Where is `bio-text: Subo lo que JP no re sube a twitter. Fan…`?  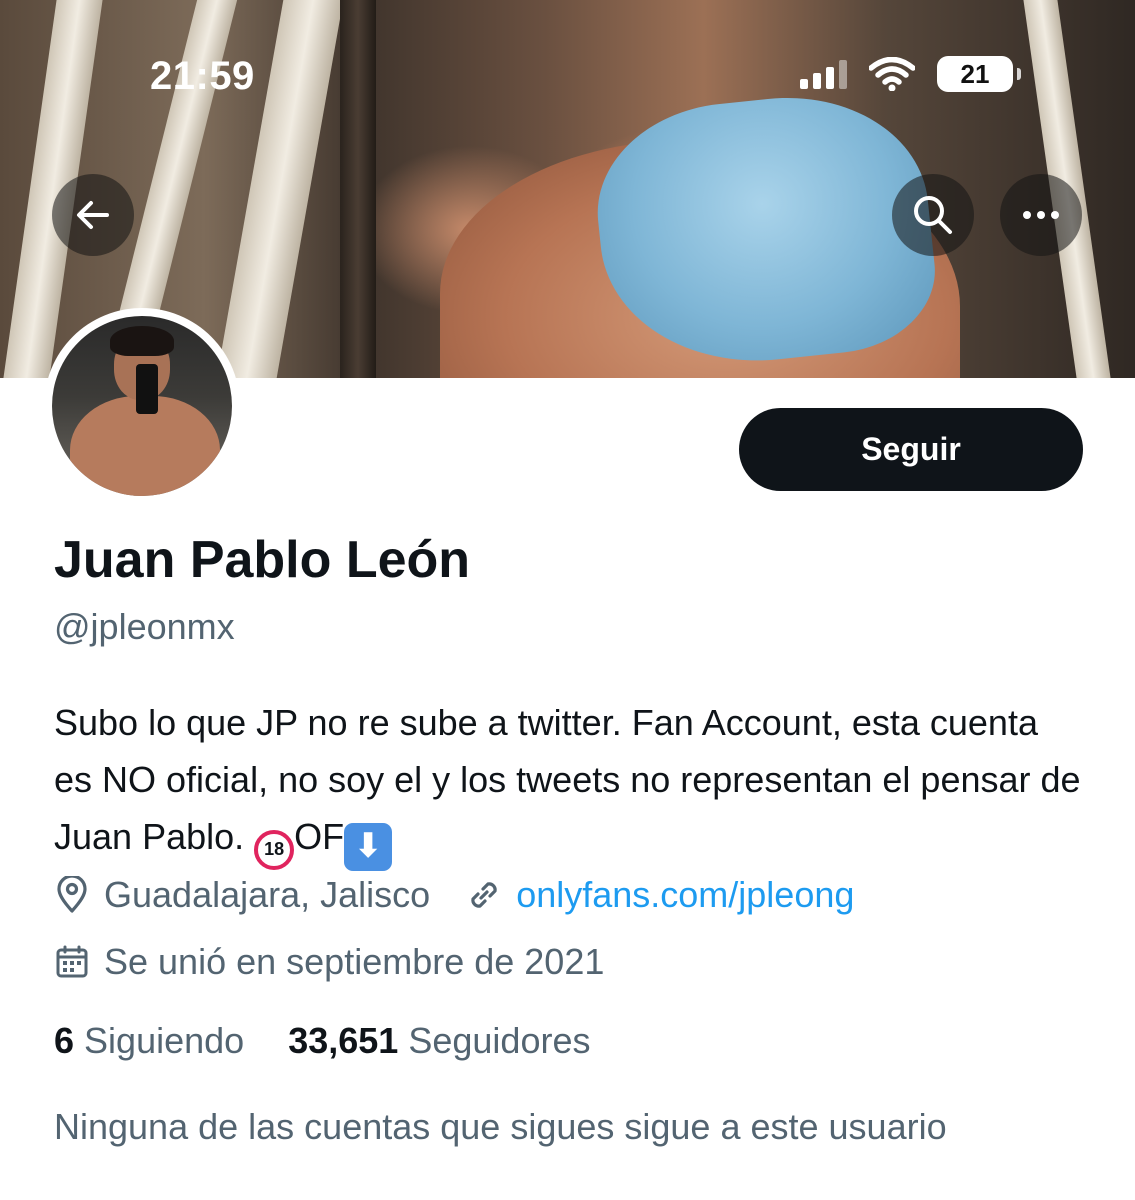 bio-text: Subo lo que JP no re sube a twitter. Fan… is located at coordinates (567, 779).